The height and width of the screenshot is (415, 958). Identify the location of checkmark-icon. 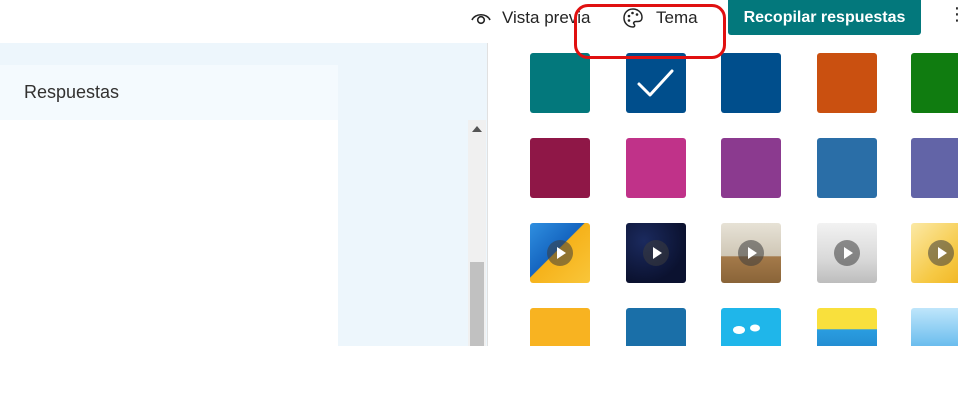
(656, 83).